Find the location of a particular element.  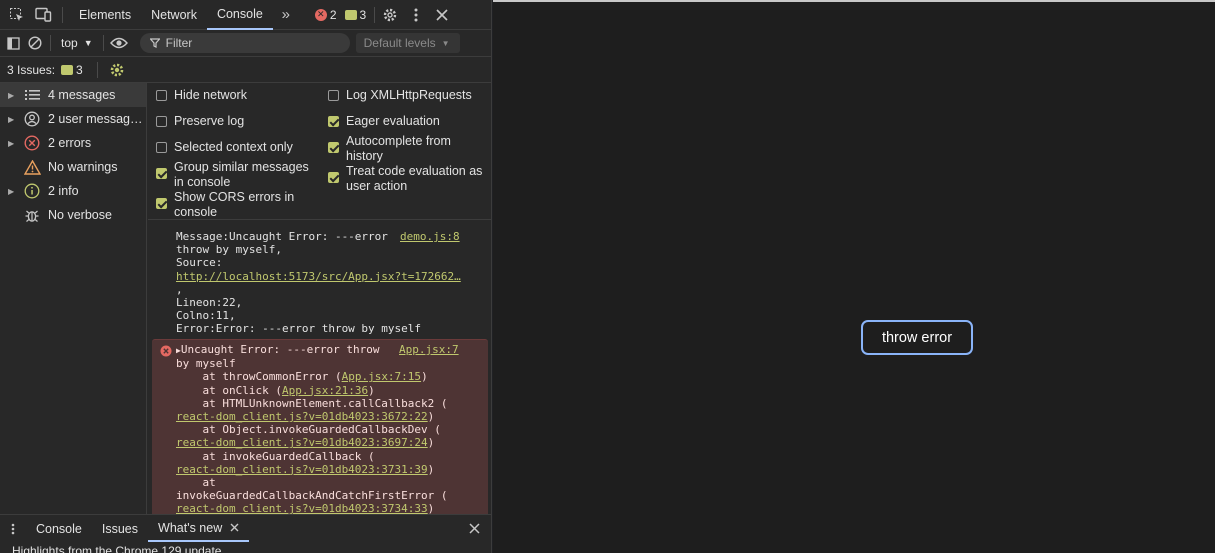

error-source-link: App.jsx:7 is located at coordinates (429, 349).